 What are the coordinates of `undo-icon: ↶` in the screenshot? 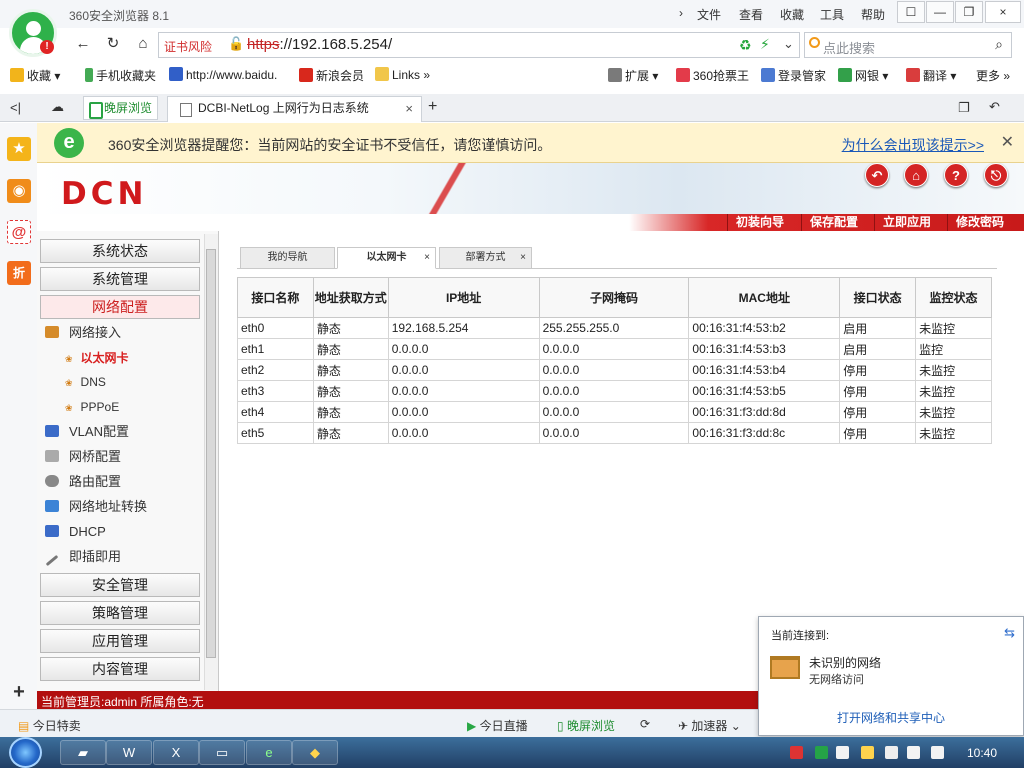 It's located at (994, 107).